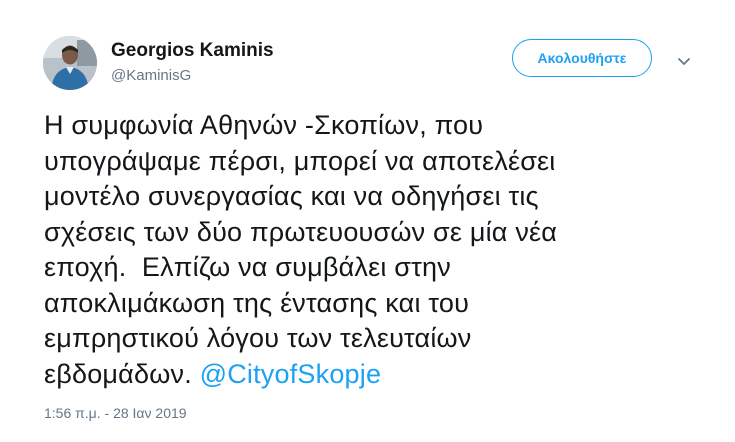 This screenshot has height=442, width=735. I want to click on tweet-line: αποκλιμάκωση της έντασης και του, so click(257, 302).